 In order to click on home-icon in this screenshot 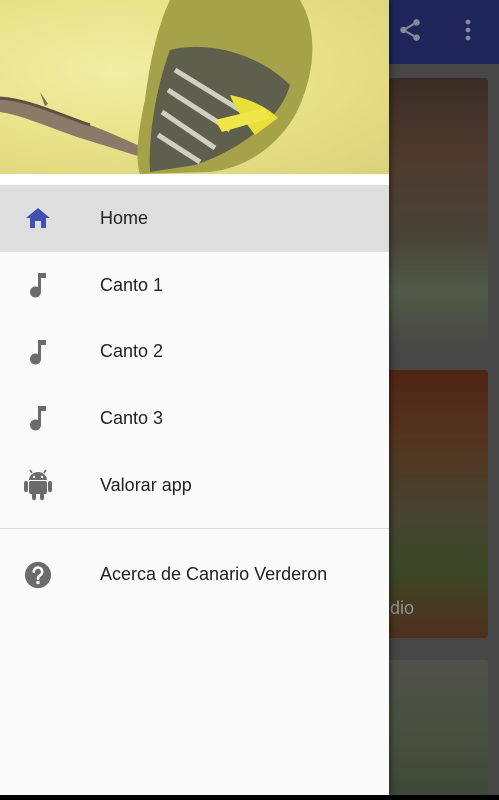, I will do `click(38, 218)`.